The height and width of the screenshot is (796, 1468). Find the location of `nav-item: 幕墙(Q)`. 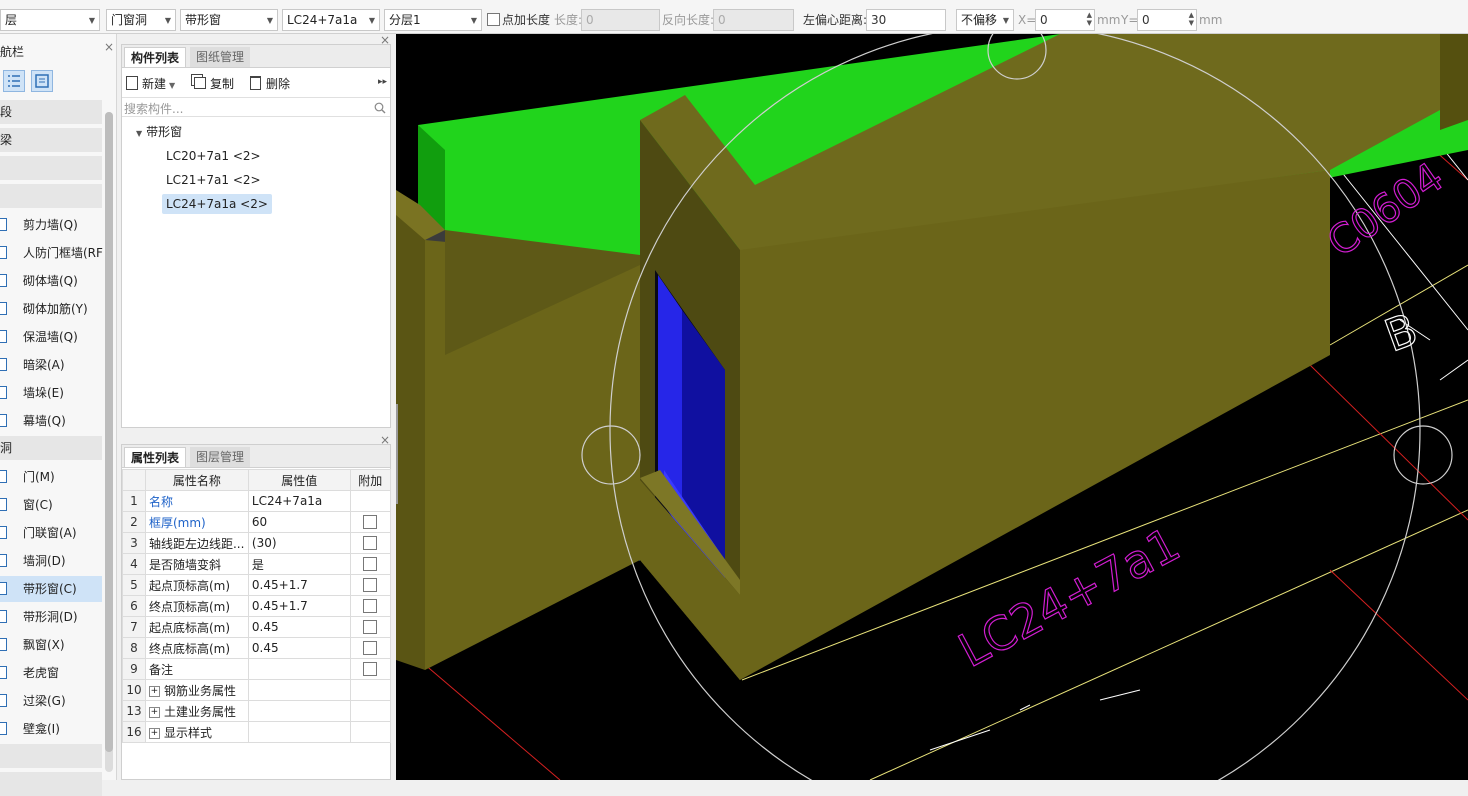

nav-item: 幕墙(Q) is located at coordinates (51, 421).